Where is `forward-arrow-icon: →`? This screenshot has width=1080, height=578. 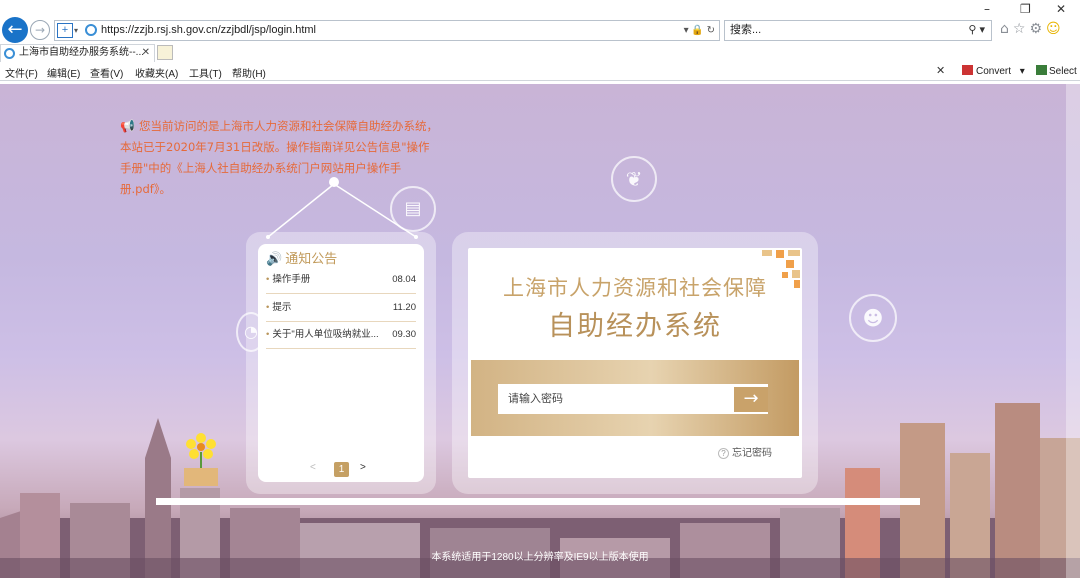 forward-arrow-icon: → is located at coordinates (40, 30).